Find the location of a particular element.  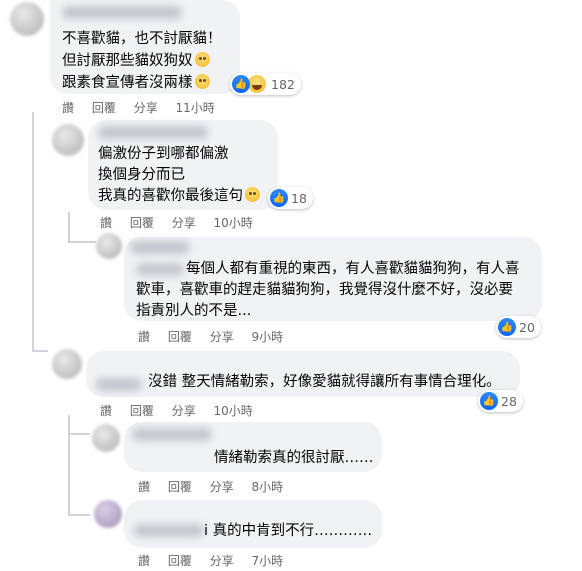

comment-timestamp: 9小時 is located at coordinates (268, 337).